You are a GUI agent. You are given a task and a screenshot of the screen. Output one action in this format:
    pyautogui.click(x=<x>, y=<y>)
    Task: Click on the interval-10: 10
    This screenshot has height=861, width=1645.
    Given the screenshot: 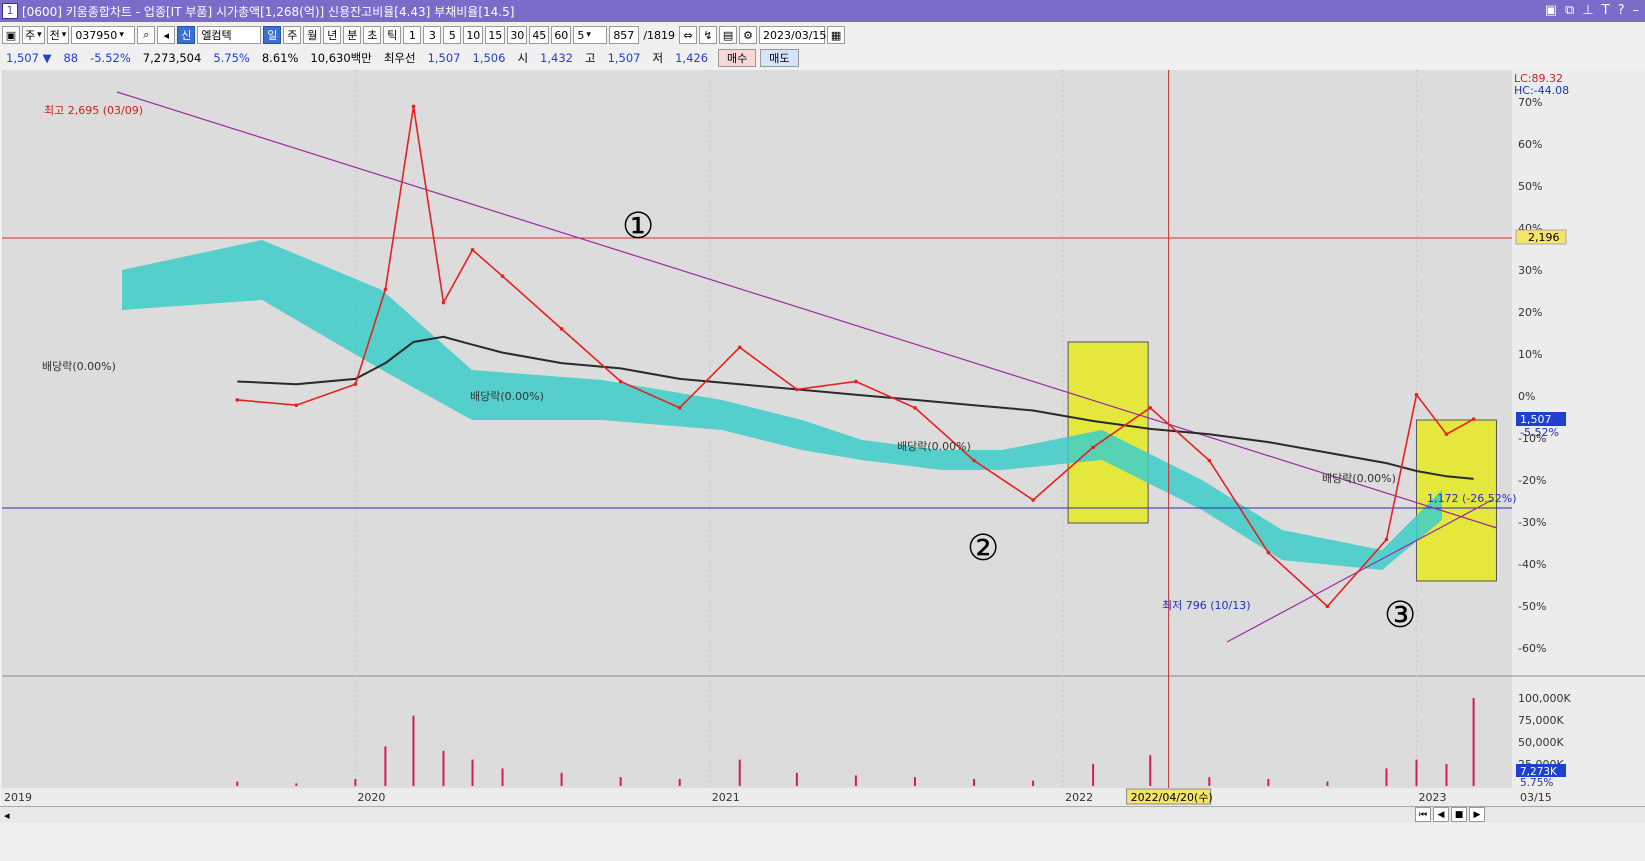 What is the action you would take?
    pyautogui.click(x=473, y=35)
    